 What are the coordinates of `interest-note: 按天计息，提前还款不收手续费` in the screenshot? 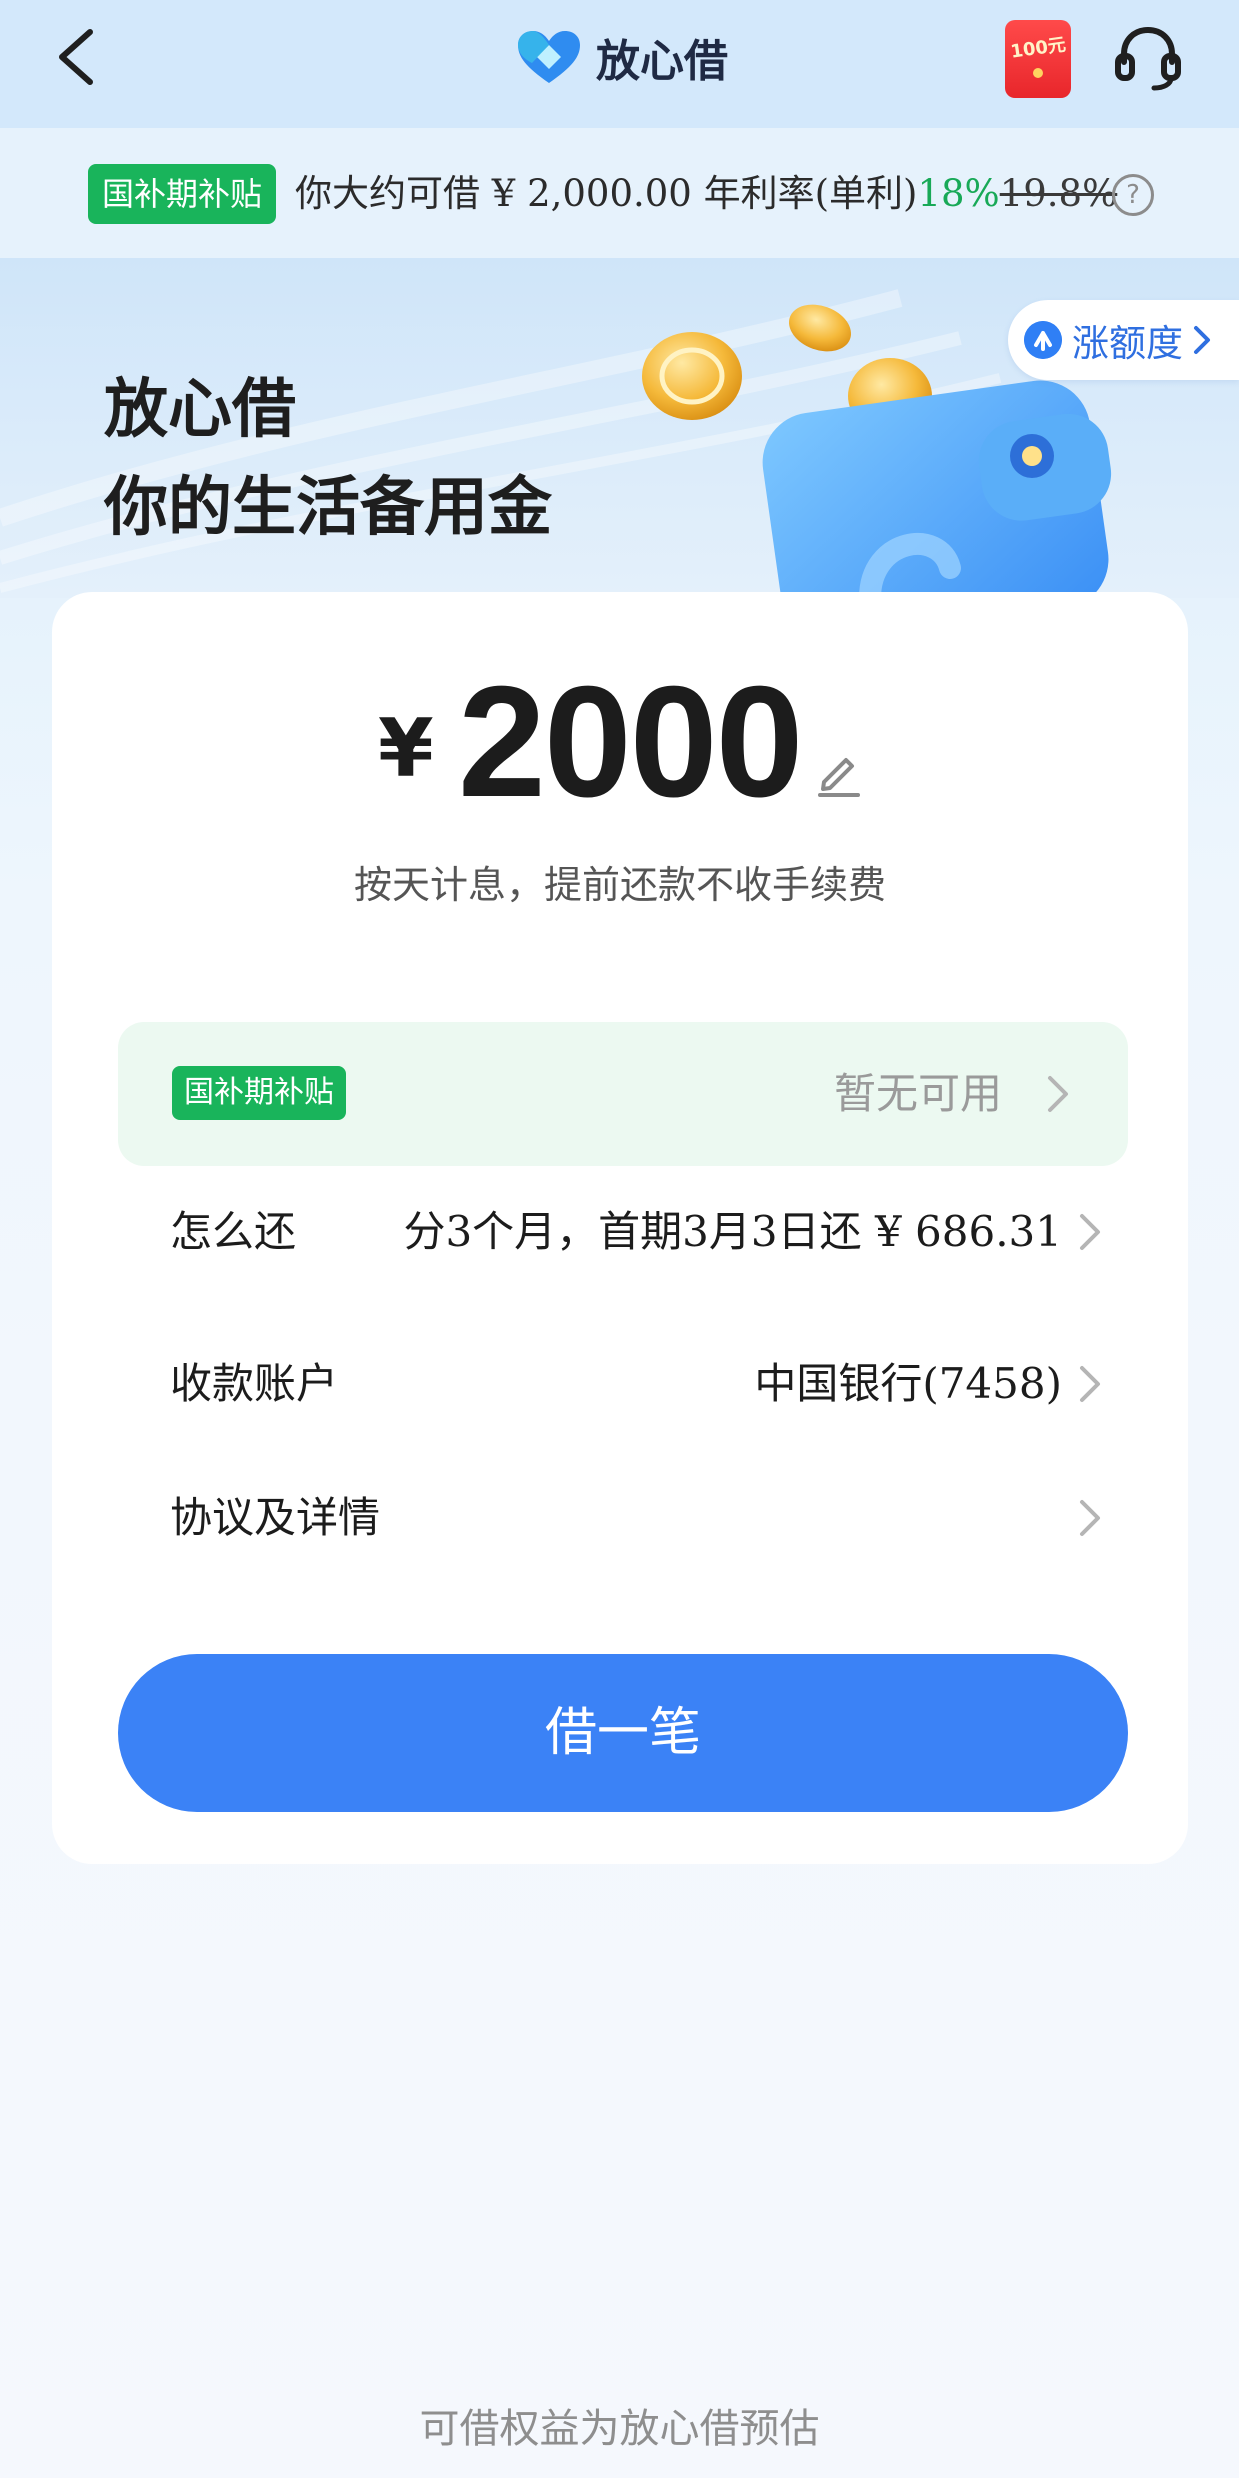 It's located at (619, 885).